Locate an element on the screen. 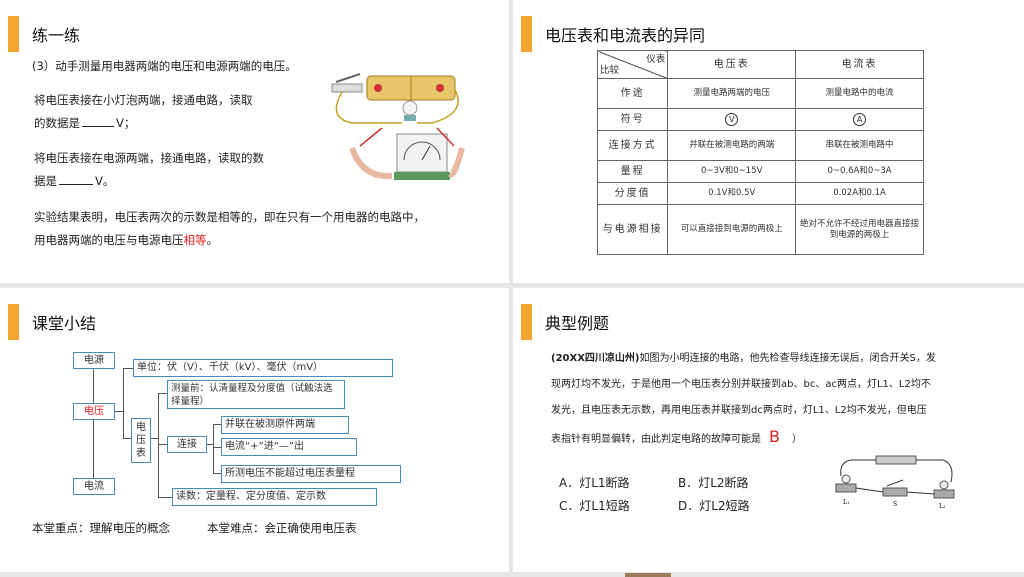 Image resolution: width=1024 pixels, height=577 pixels. option-b: B．灯L2断路 is located at coordinates (713, 482).